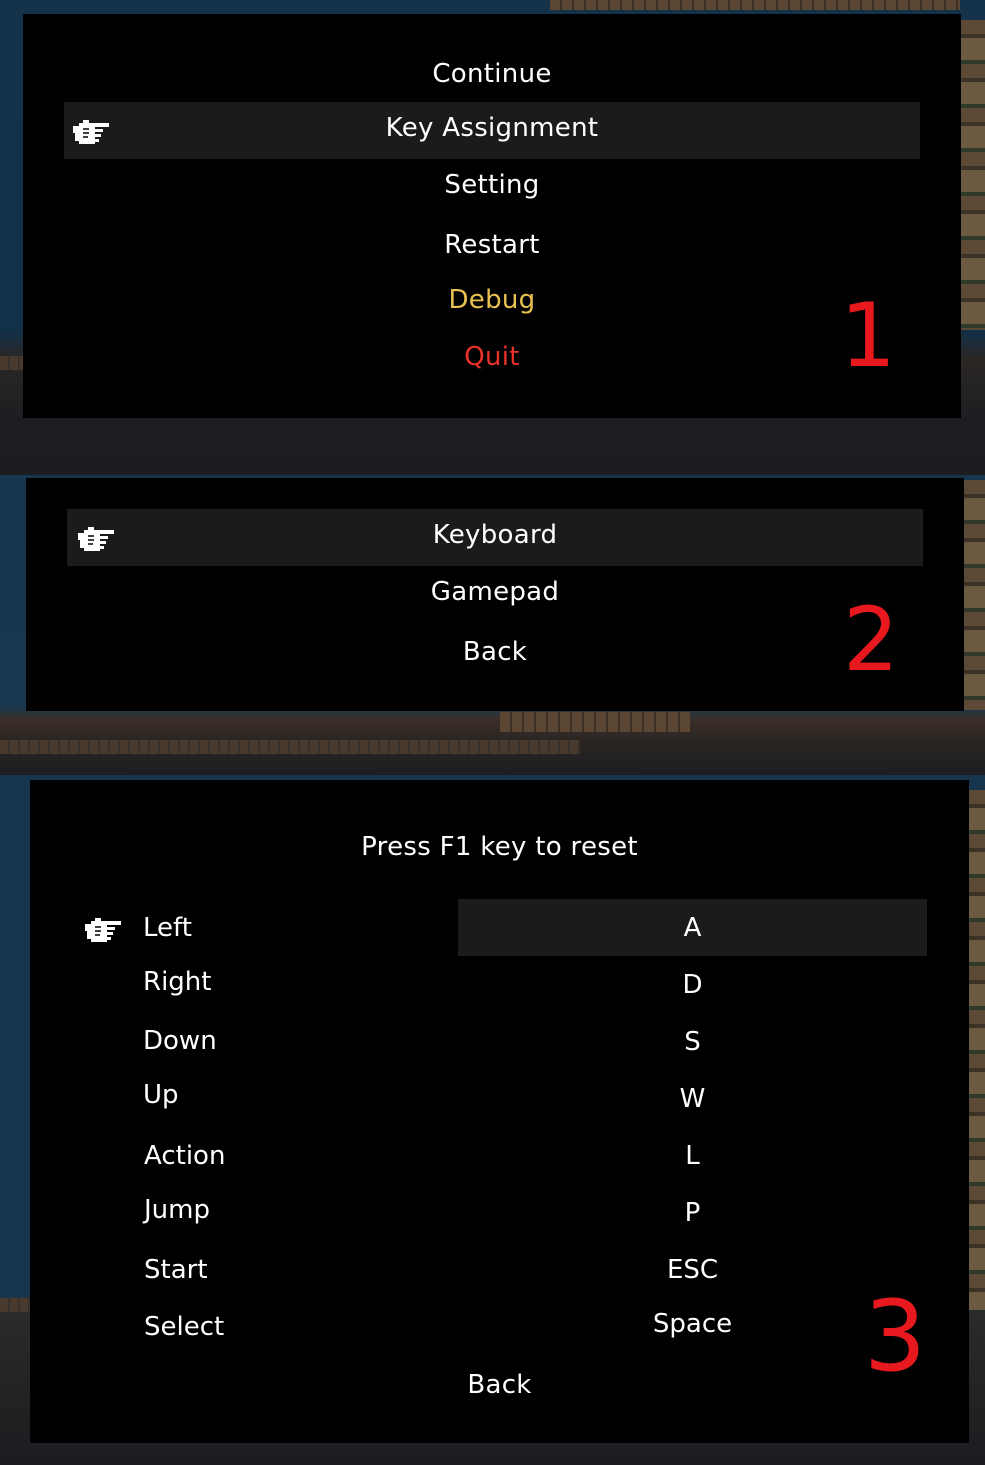  I want to click on reset-hint: Press F1 key to reset, so click(499, 847).